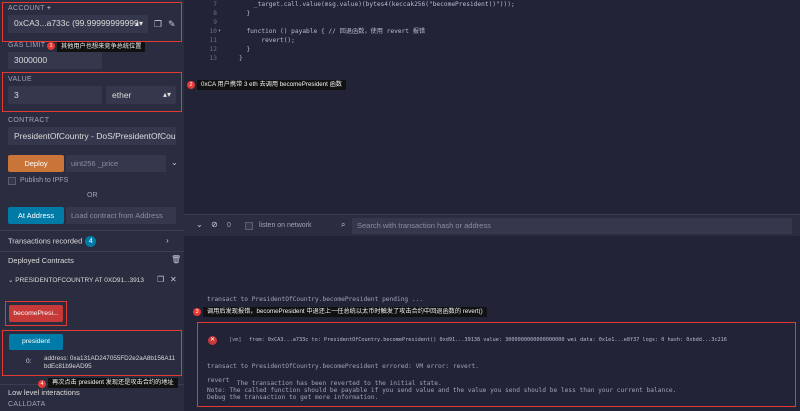 This screenshot has width=800, height=411. Describe the element at coordinates (285, 225) in the screenshot. I see `listen-label: listen on network` at that location.